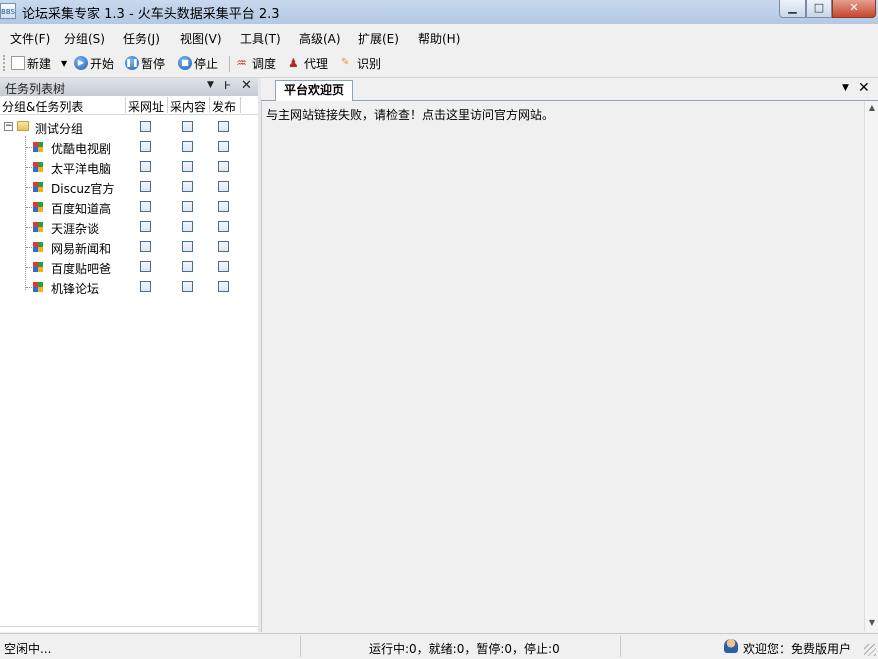 The width and height of the screenshot is (878, 659). I want to click on menu-file: 文件(F), so click(30, 38).